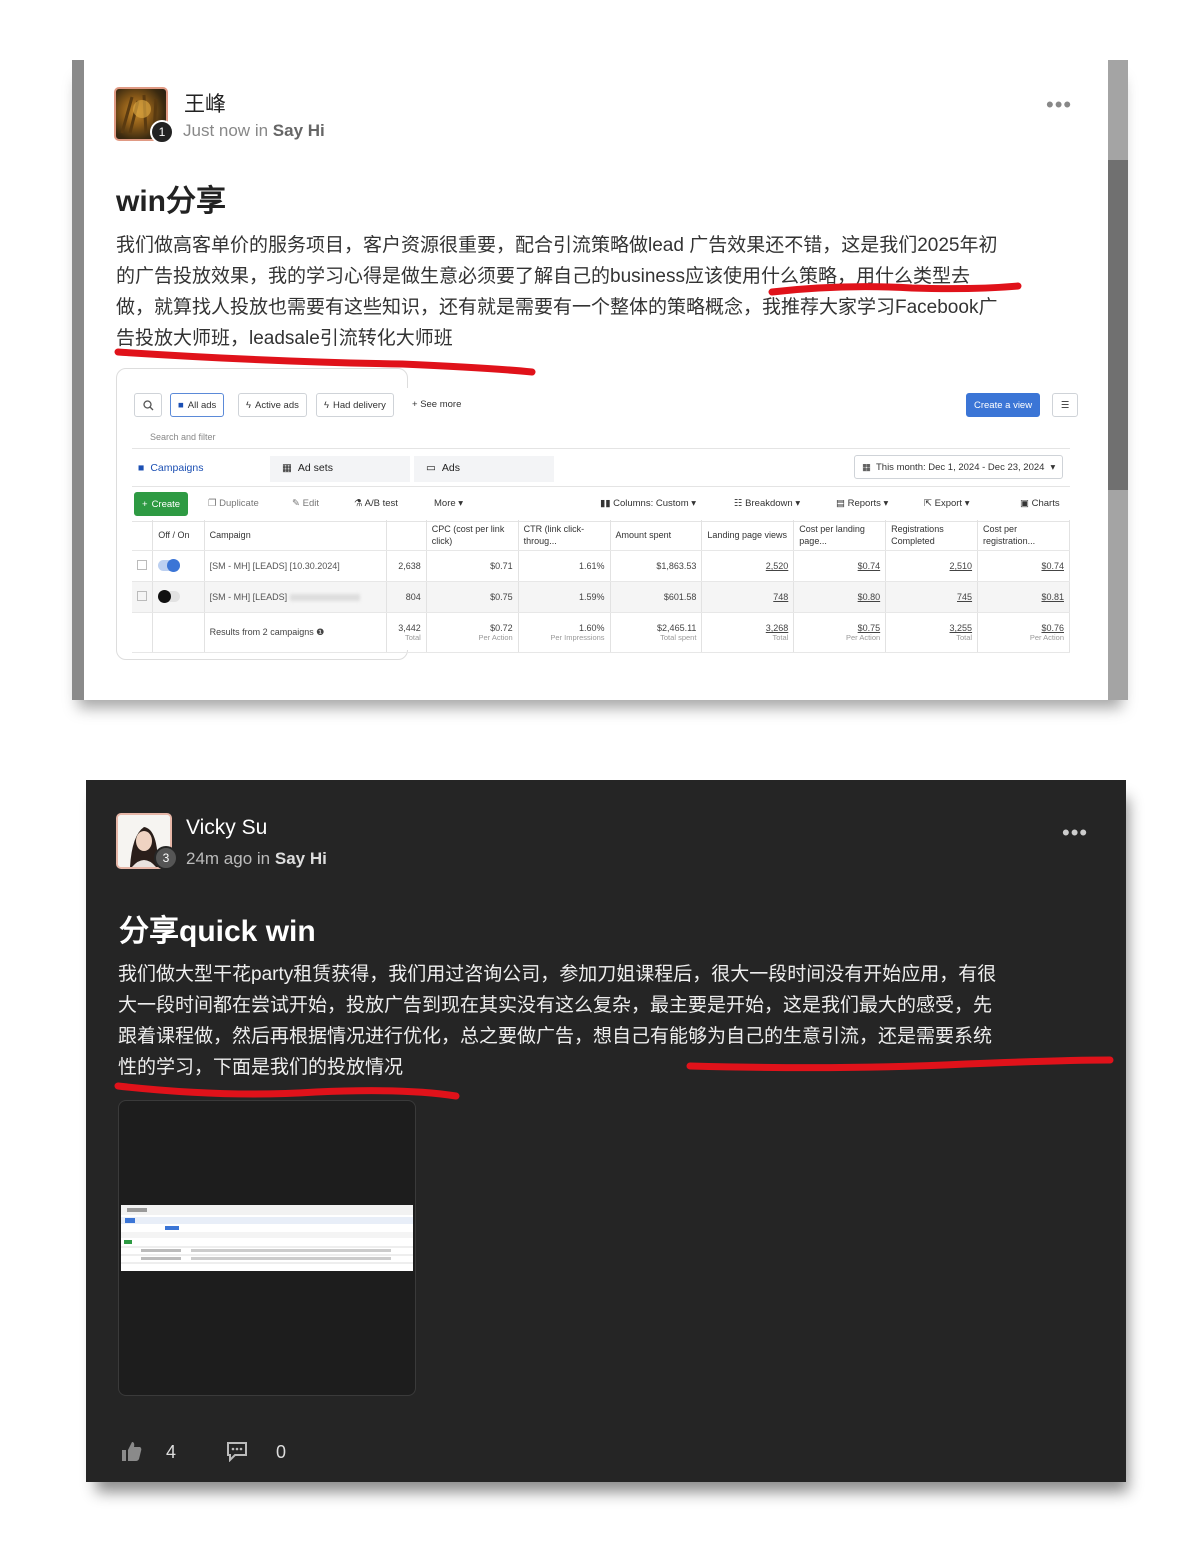 This screenshot has height=1563, width=1200. What do you see at coordinates (929, 503) in the screenshot?
I see `export-icon: ⇱` at bounding box center [929, 503].